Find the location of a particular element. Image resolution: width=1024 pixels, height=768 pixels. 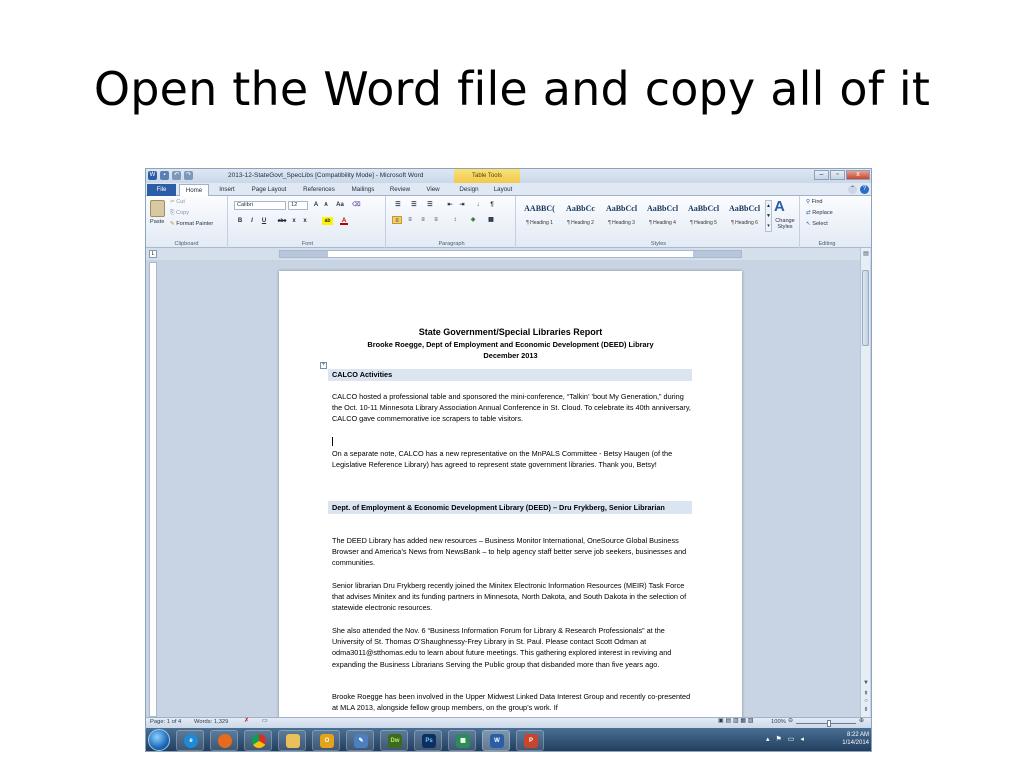

borders-icon: ▦ is located at coordinates (491, 220).